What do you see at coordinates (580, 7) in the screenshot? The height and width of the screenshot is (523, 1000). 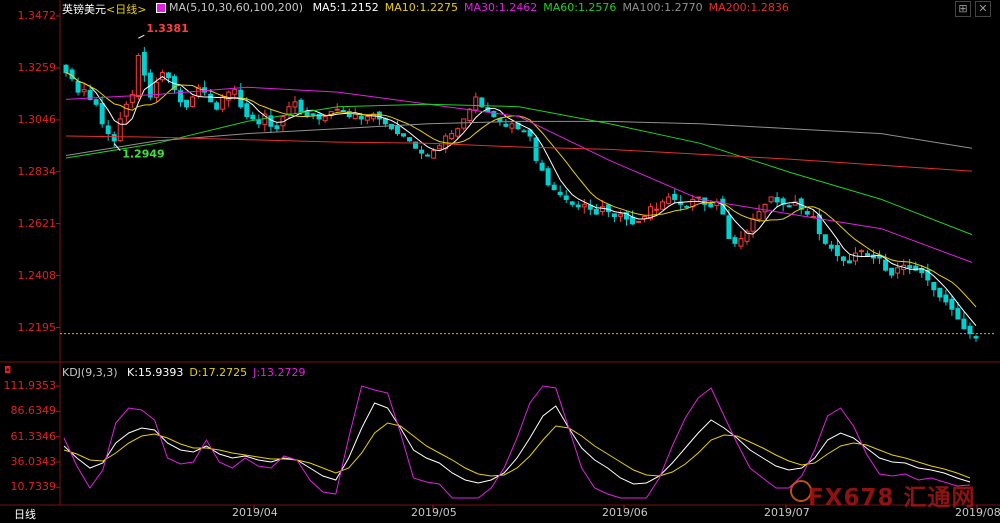 I see `ma-value-3: MA60:1.2576` at bounding box center [580, 7].